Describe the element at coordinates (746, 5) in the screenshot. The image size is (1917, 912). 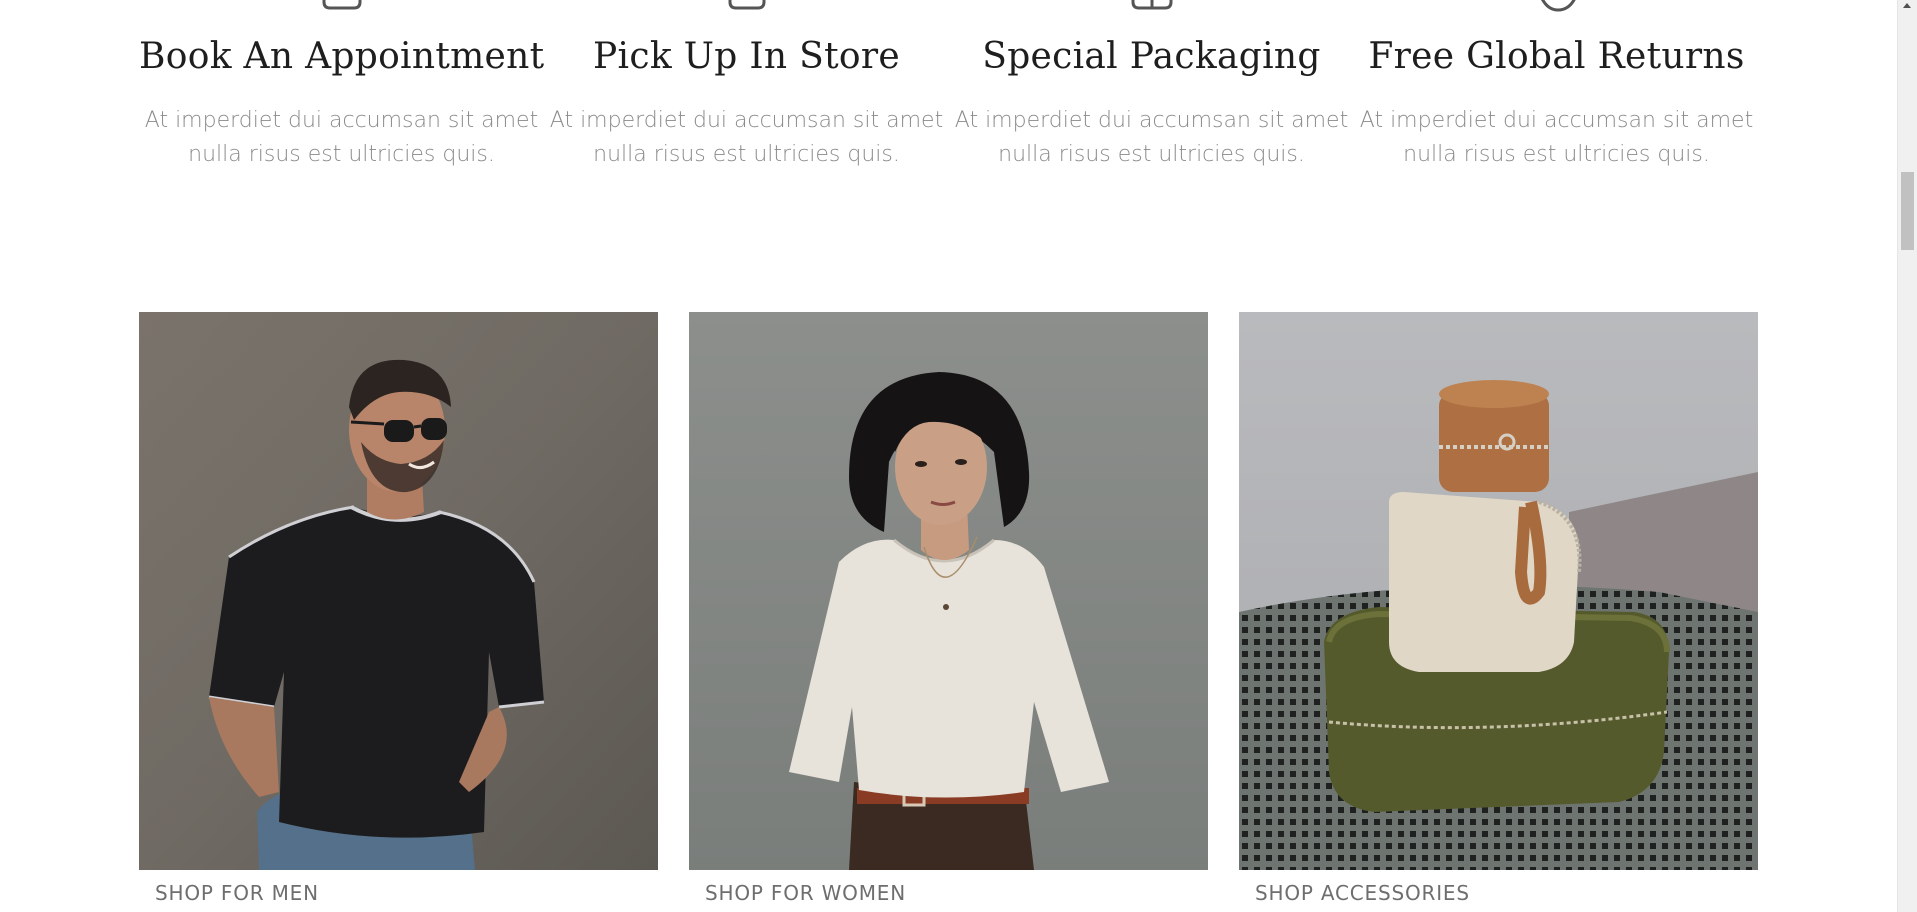
I see `store-bag-icon` at that location.